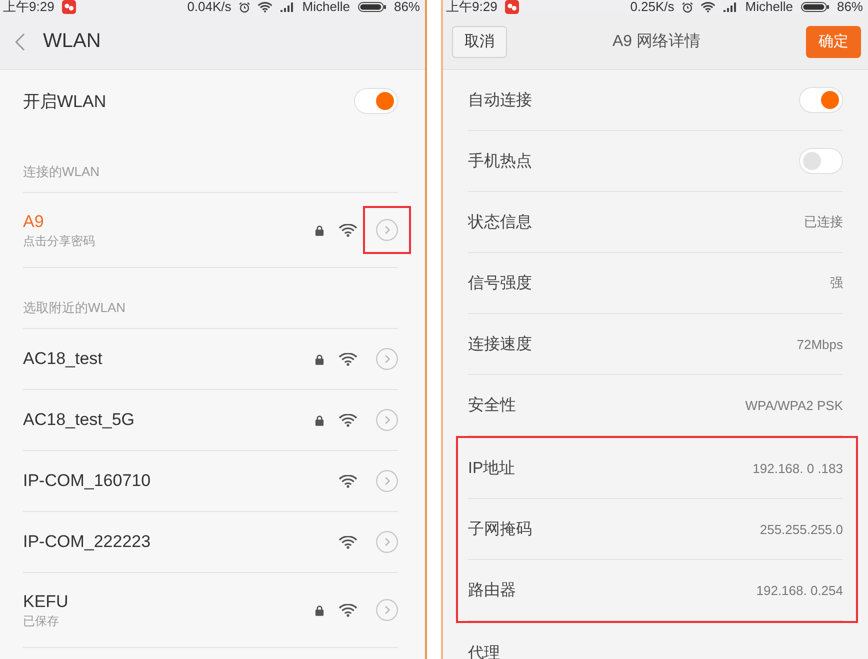 The height and width of the screenshot is (659, 868). I want to click on screen-title: WLAN, so click(72, 41).